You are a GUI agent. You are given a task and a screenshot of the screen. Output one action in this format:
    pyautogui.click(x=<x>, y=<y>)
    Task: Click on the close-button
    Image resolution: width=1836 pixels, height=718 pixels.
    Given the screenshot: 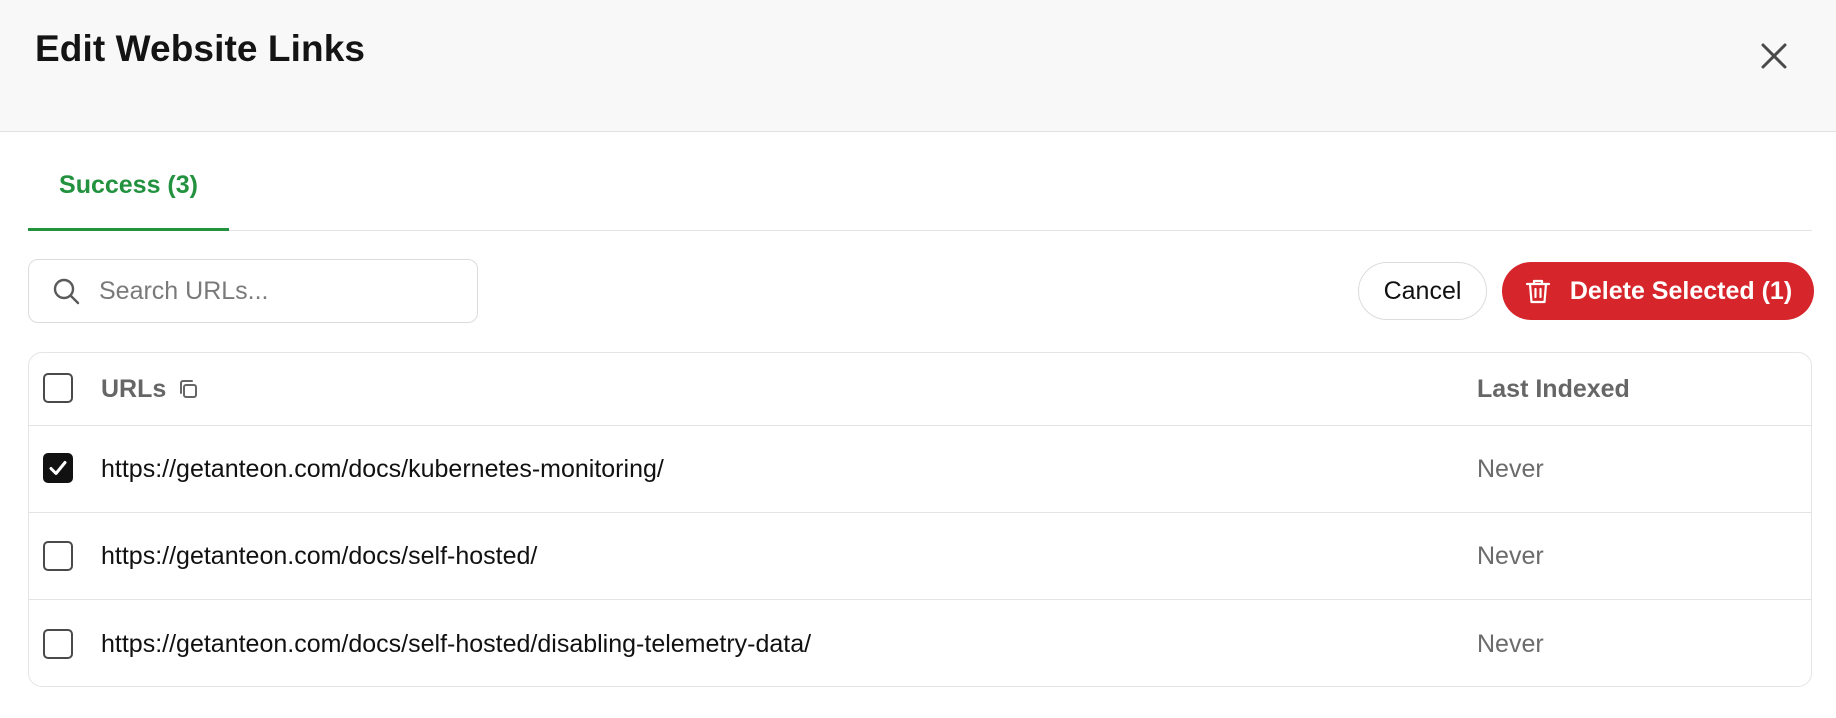 What is the action you would take?
    pyautogui.click(x=1774, y=56)
    